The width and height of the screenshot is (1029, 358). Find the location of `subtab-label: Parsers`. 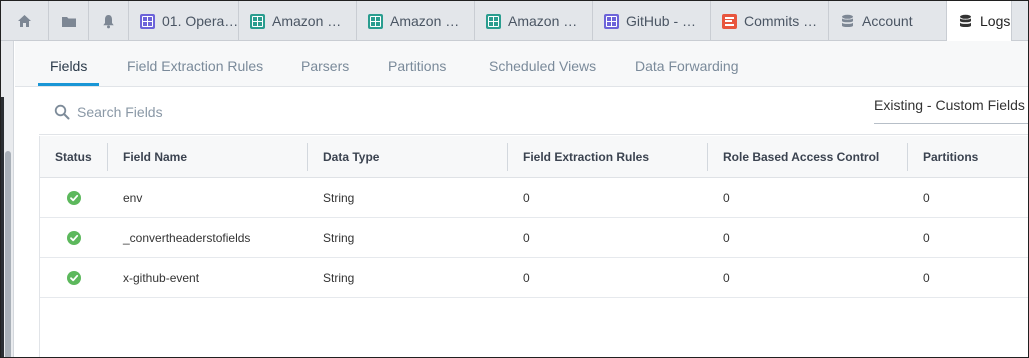

subtab-label: Parsers is located at coordinates (325, 66).